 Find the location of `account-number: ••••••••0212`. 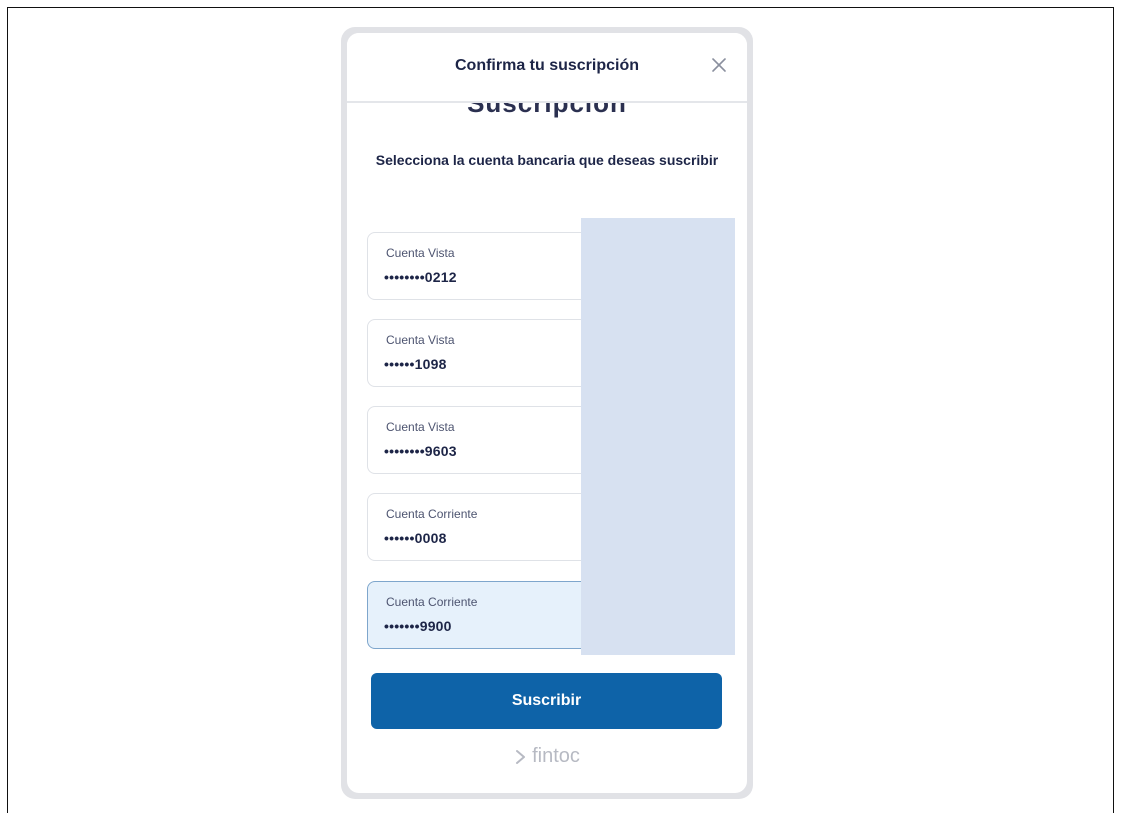

account-number: ••••••••0212 is located at coordinates (420, 277).